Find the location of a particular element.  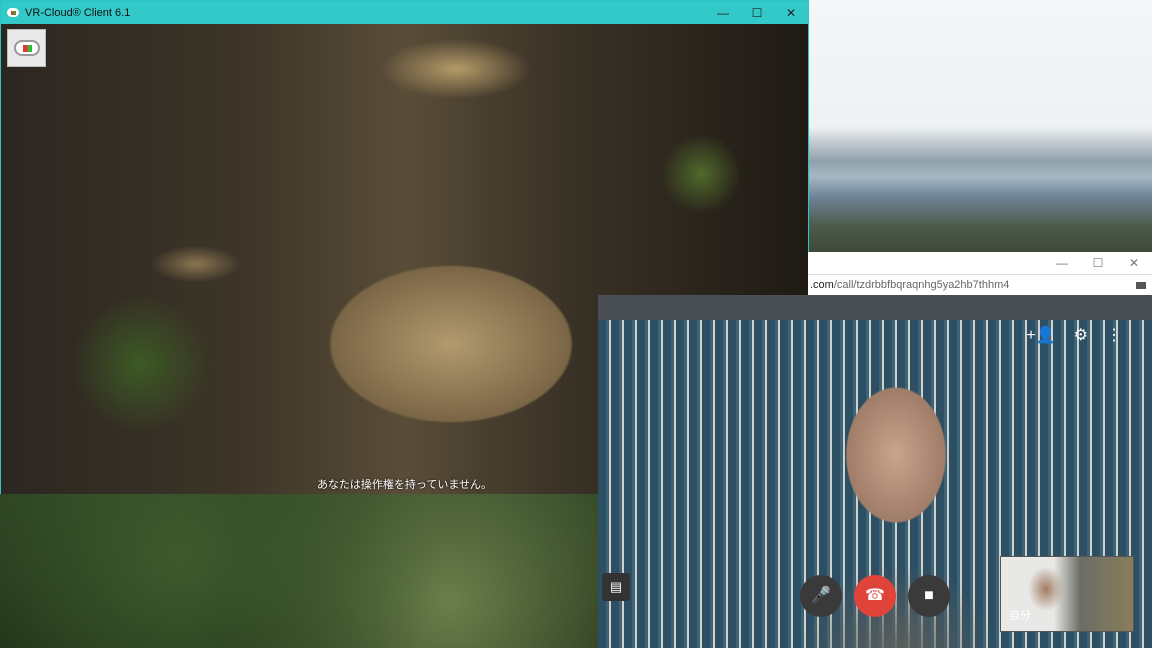

vr-cloud-menu-button is located at coordinates (26, 48).